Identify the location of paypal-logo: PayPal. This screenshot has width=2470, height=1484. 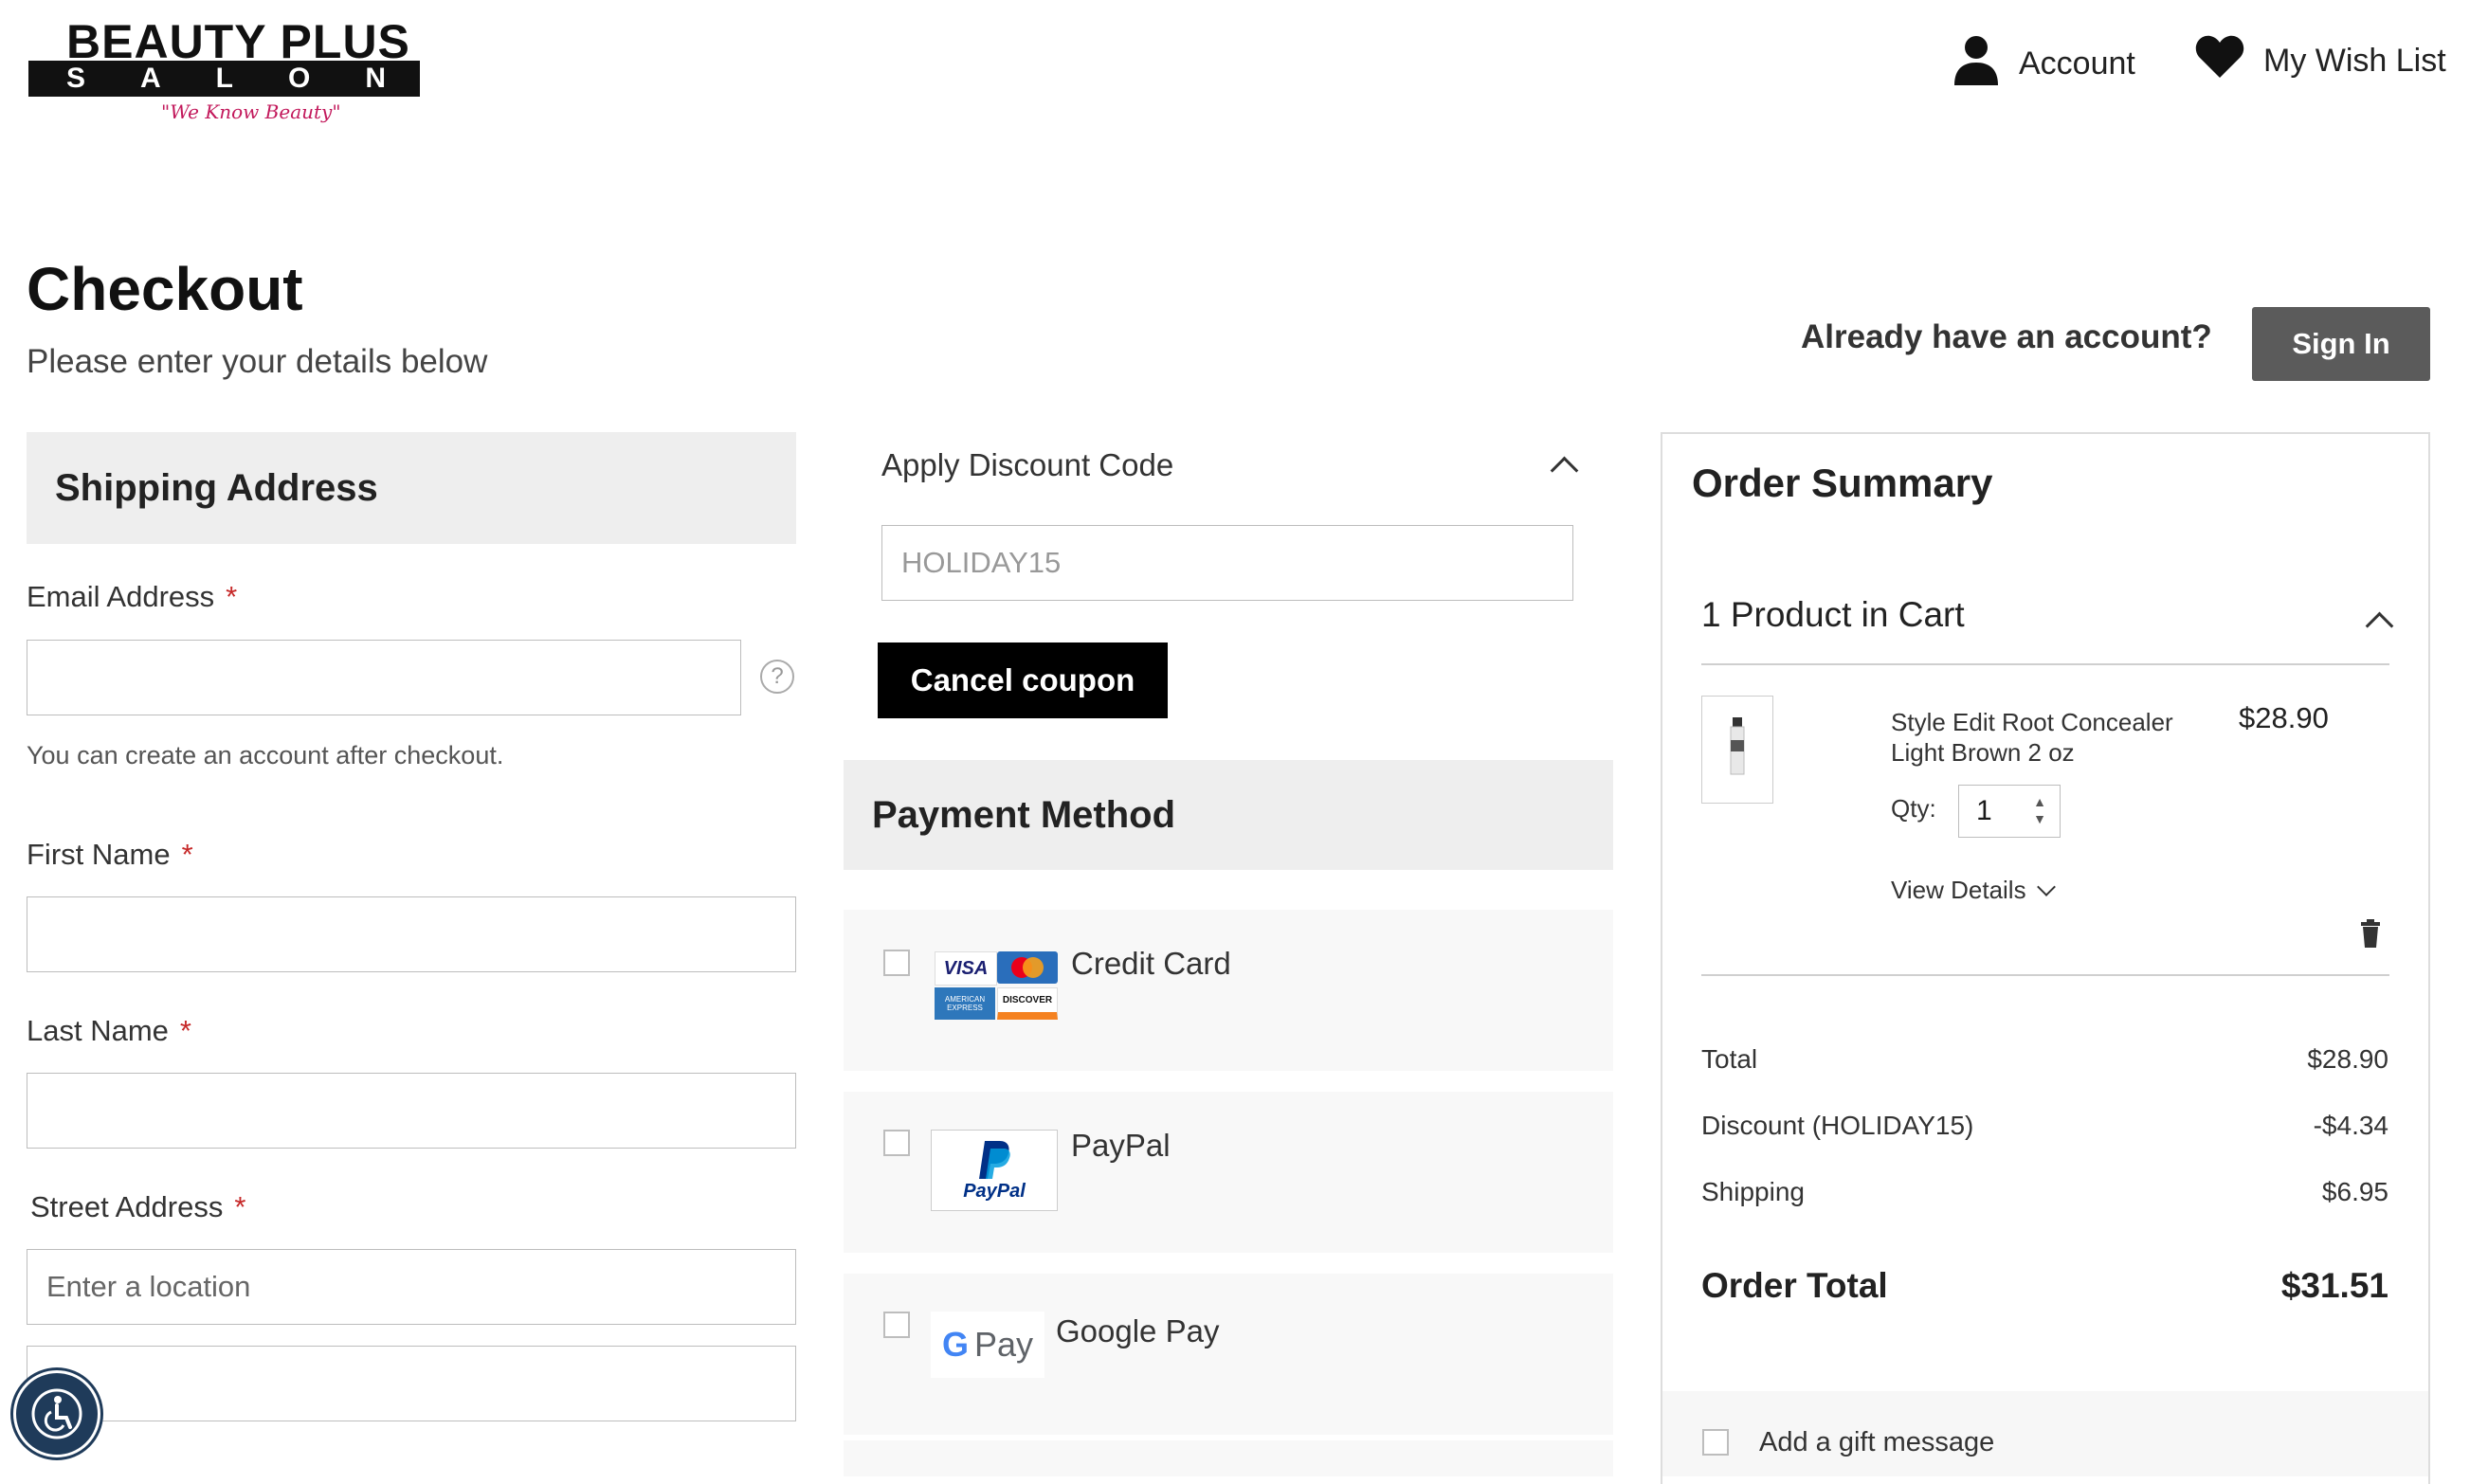
(994, 1170).